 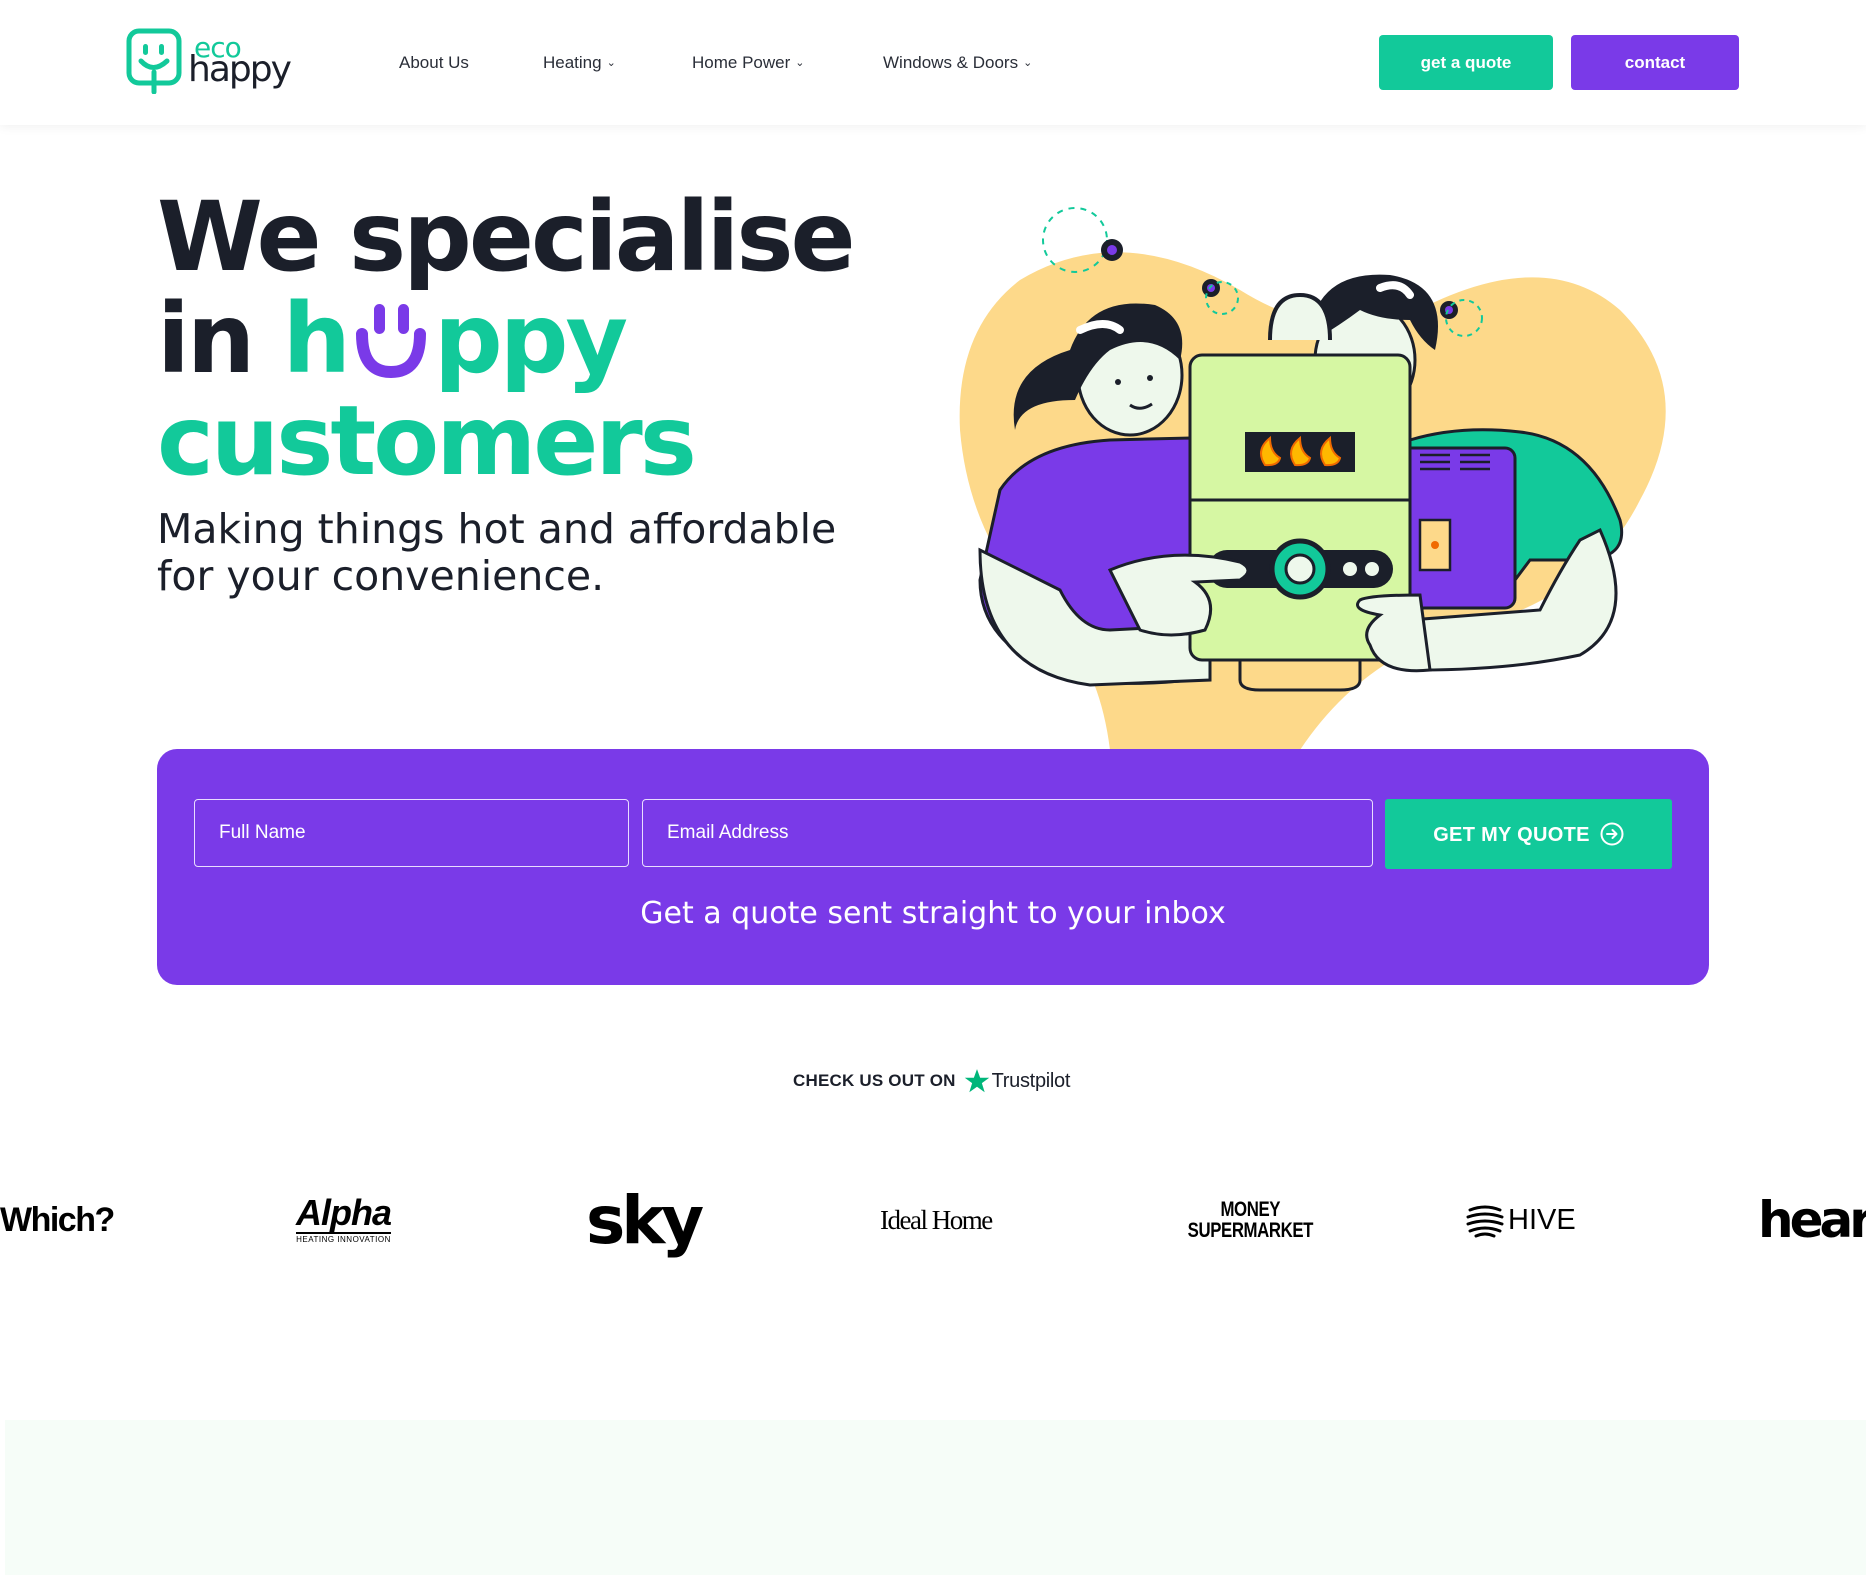 I want to click on nav-heating: Heating ⌄, so click(x=579, y=63).